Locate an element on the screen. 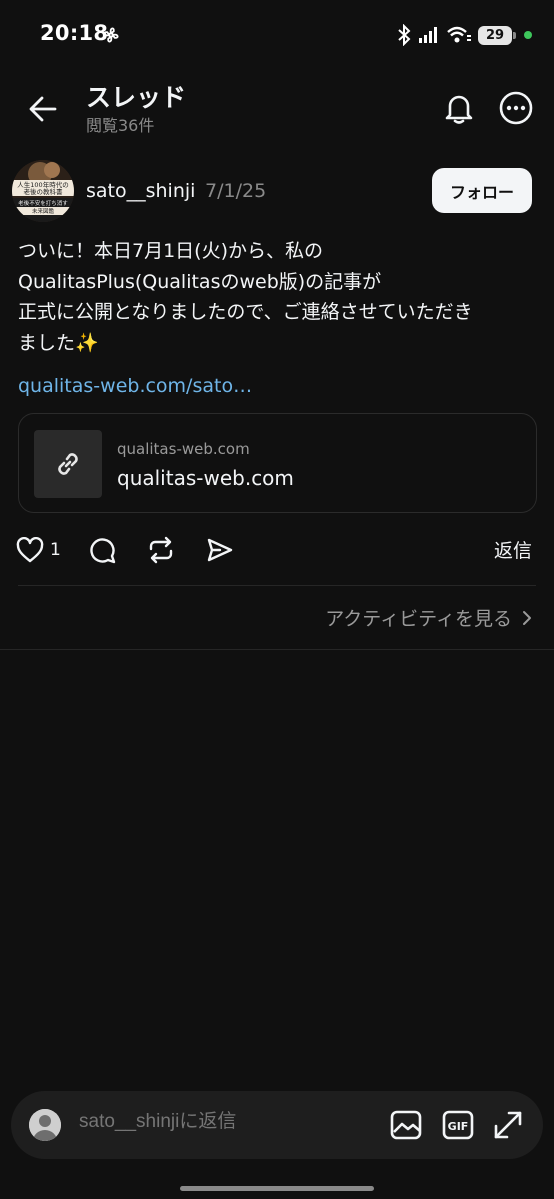  comment-icon is located at coordinates (103, 551).